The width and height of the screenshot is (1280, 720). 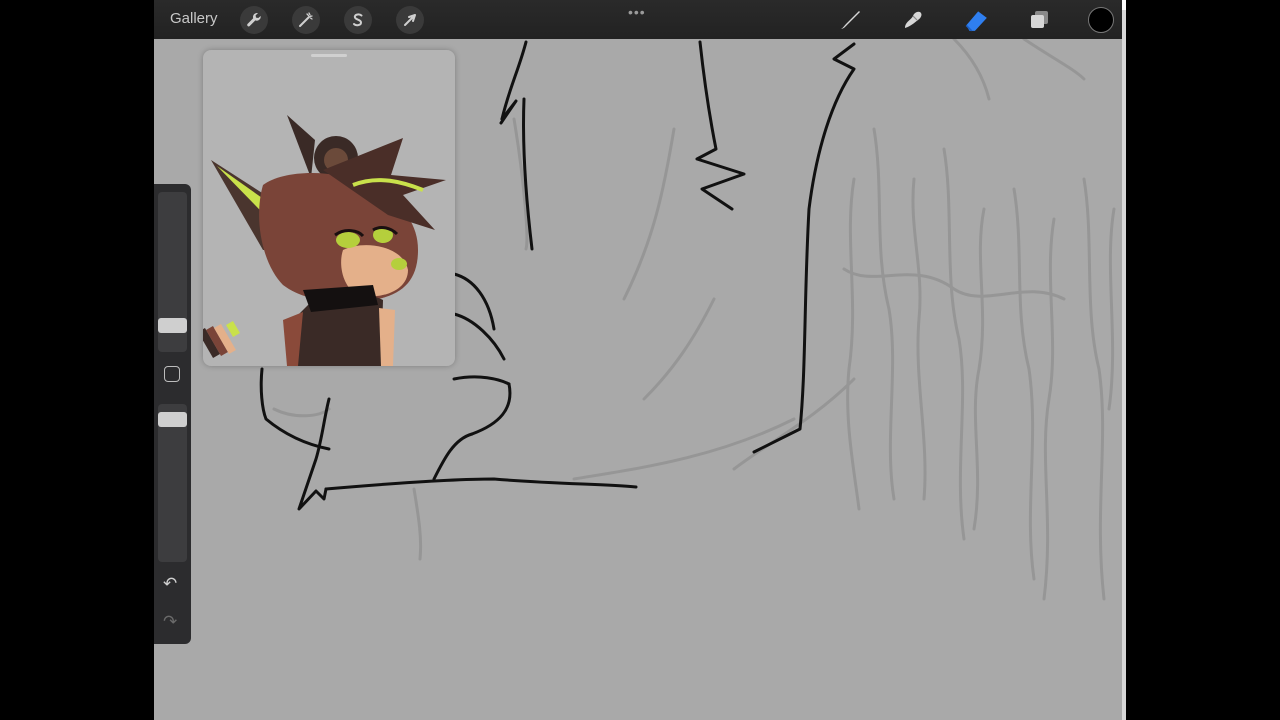 What do you see at coordinates (913, 20) in the screenshot?
I see `smudge-icon` at bounding box center [913, 20].